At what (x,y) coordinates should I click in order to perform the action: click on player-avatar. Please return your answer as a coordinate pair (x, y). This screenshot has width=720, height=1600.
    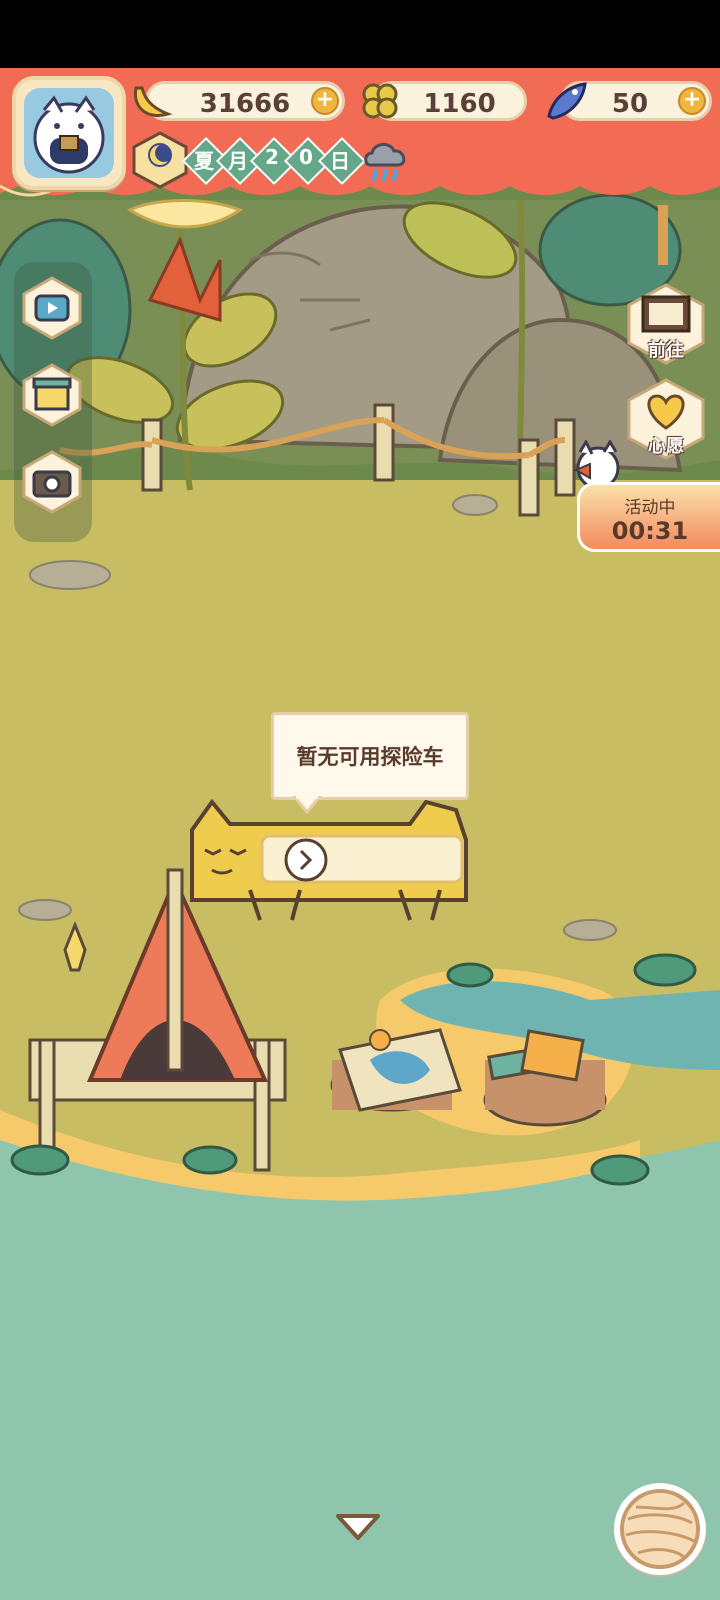
    Looking at the image, I should click on (69, 133).